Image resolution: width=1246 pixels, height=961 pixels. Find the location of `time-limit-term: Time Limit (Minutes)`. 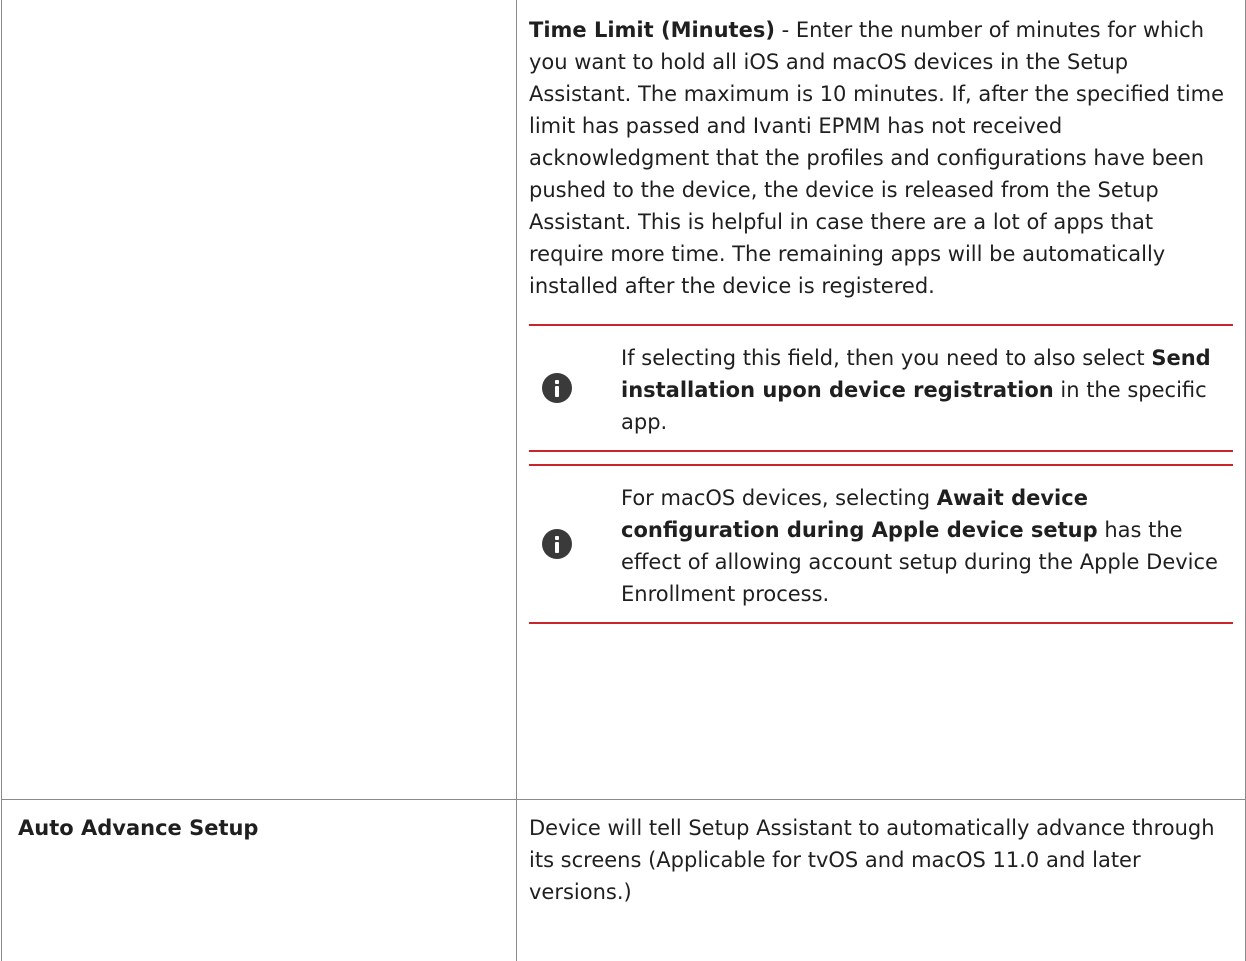

time-limit-term: Time Limit (Minutes) is located at coordinates (652, 30).